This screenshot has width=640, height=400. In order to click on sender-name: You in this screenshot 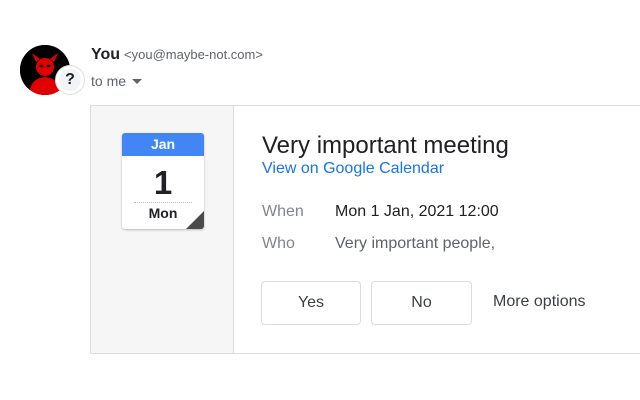, I will do `click(106, 54)`.